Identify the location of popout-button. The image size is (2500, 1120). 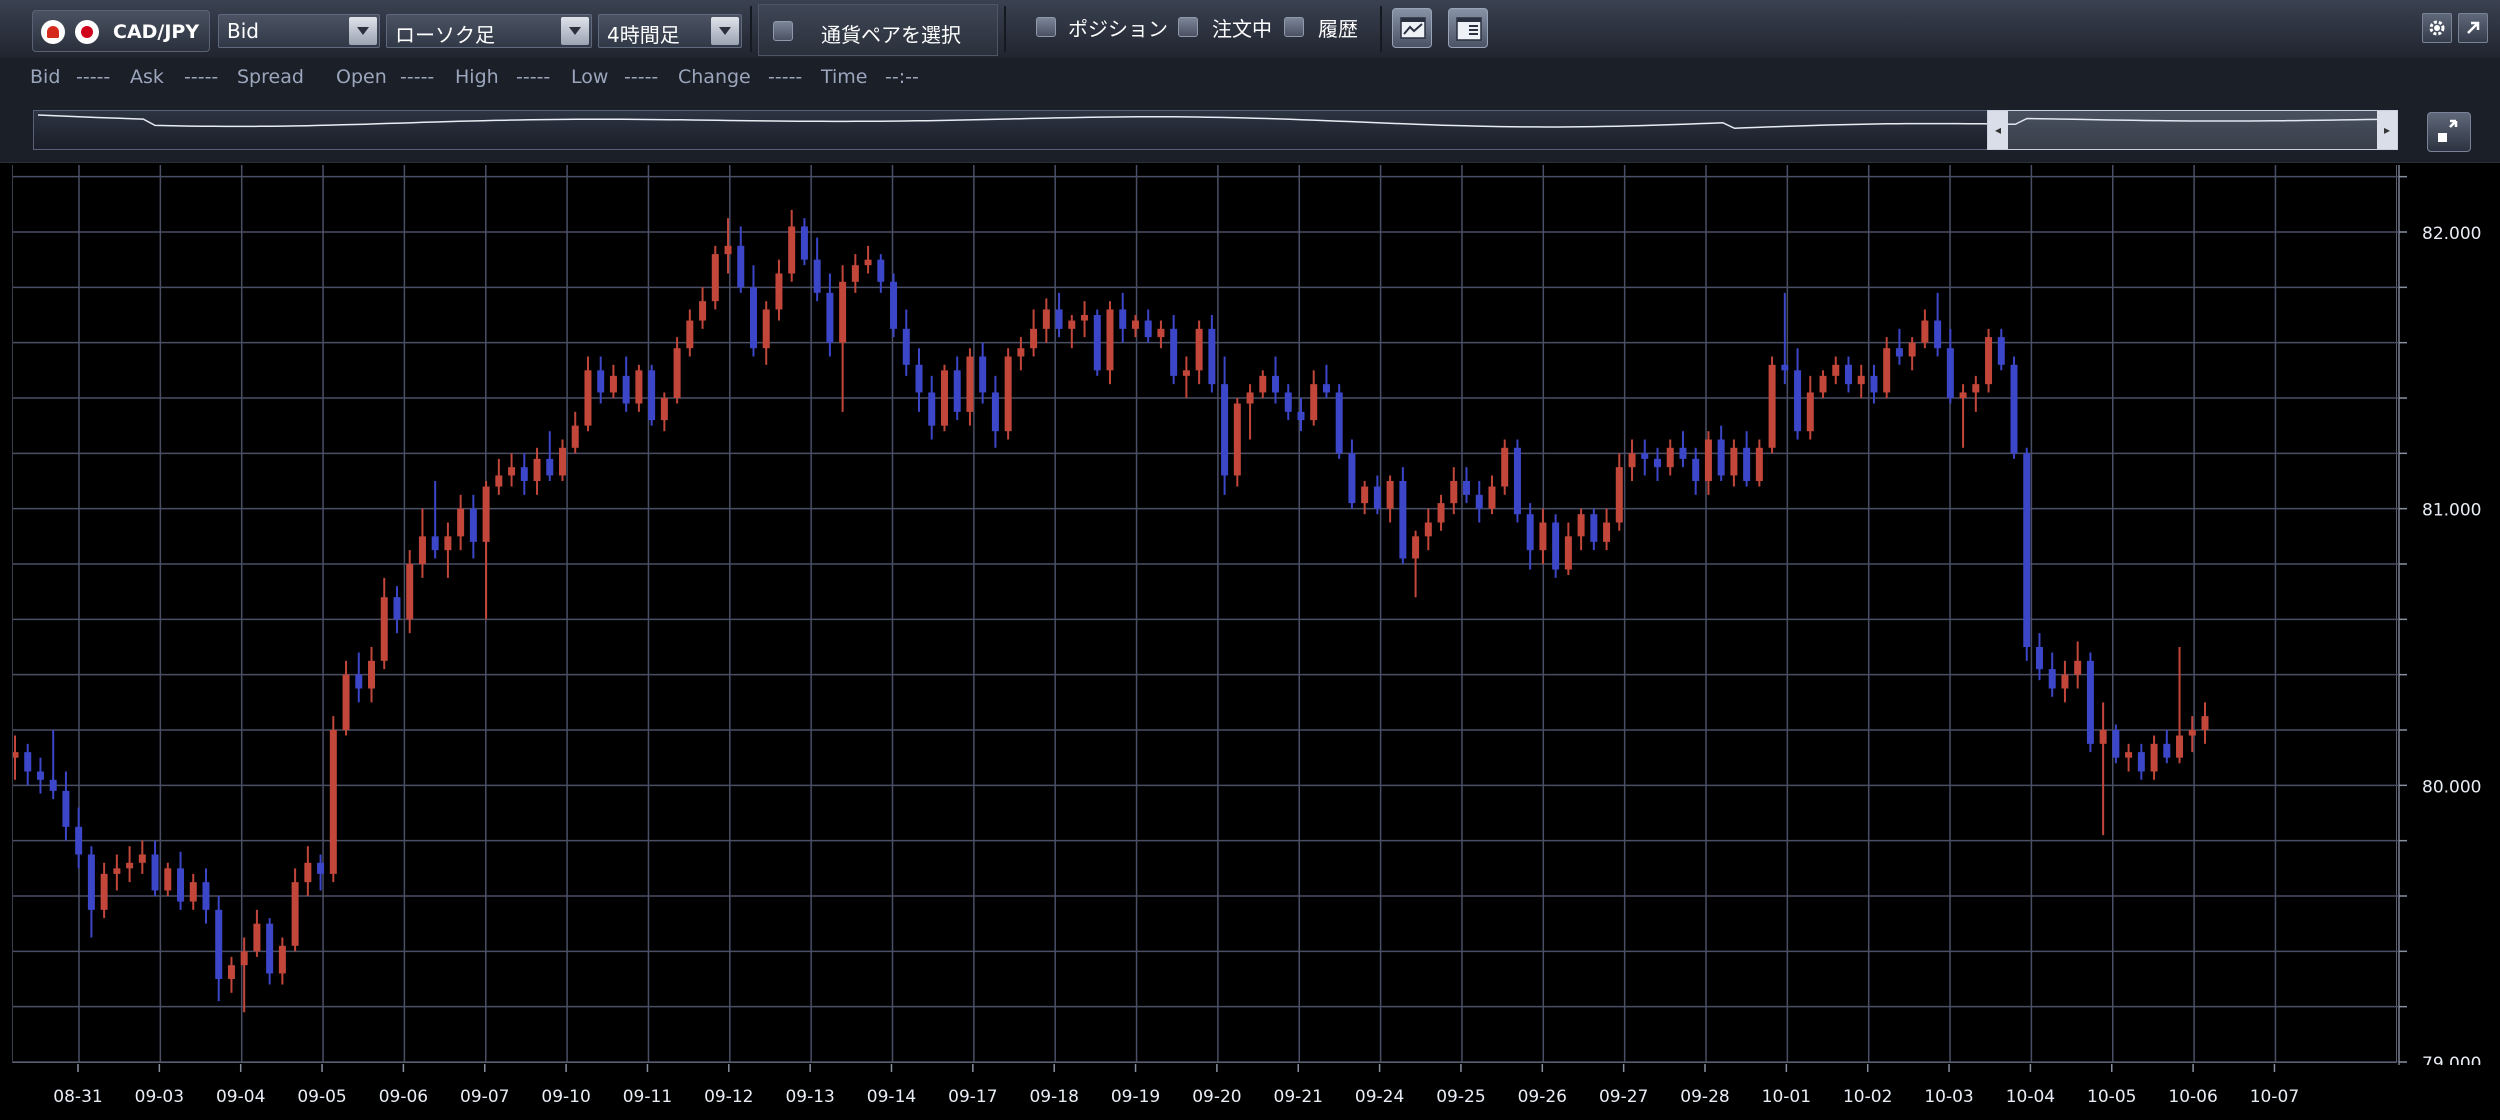
(2473, 28).